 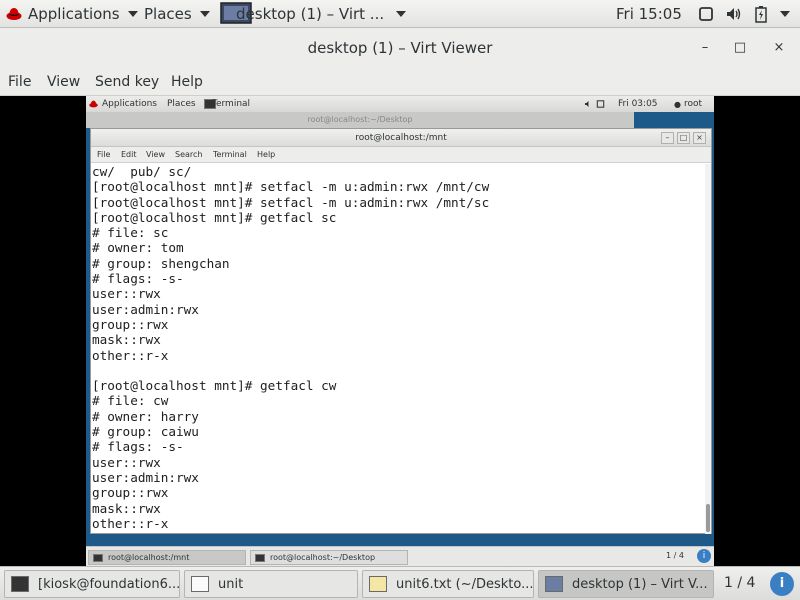 I want to click on maximize-button: □, so click(x=740, y=48).